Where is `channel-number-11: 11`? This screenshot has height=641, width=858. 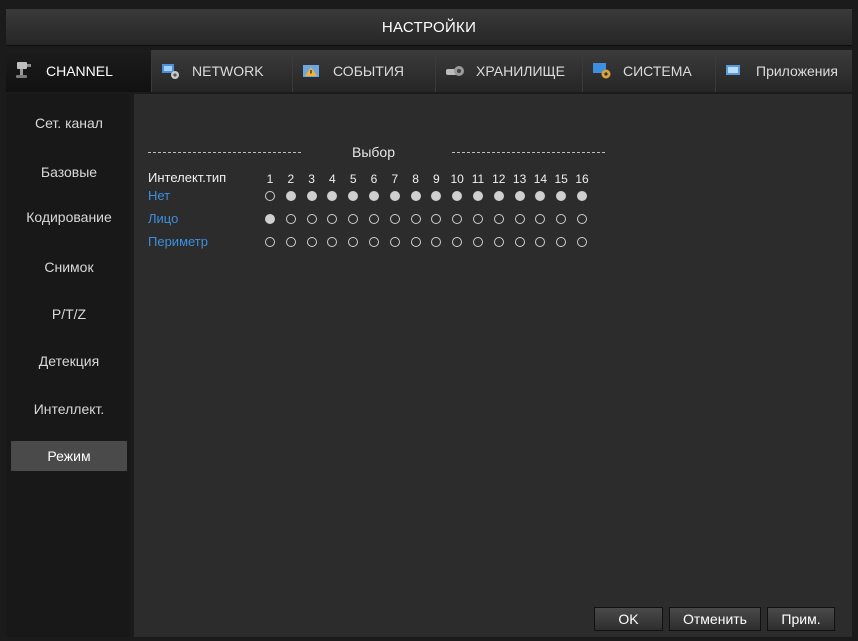
channel-number-11: 11 is located at coordinates (478, 179).